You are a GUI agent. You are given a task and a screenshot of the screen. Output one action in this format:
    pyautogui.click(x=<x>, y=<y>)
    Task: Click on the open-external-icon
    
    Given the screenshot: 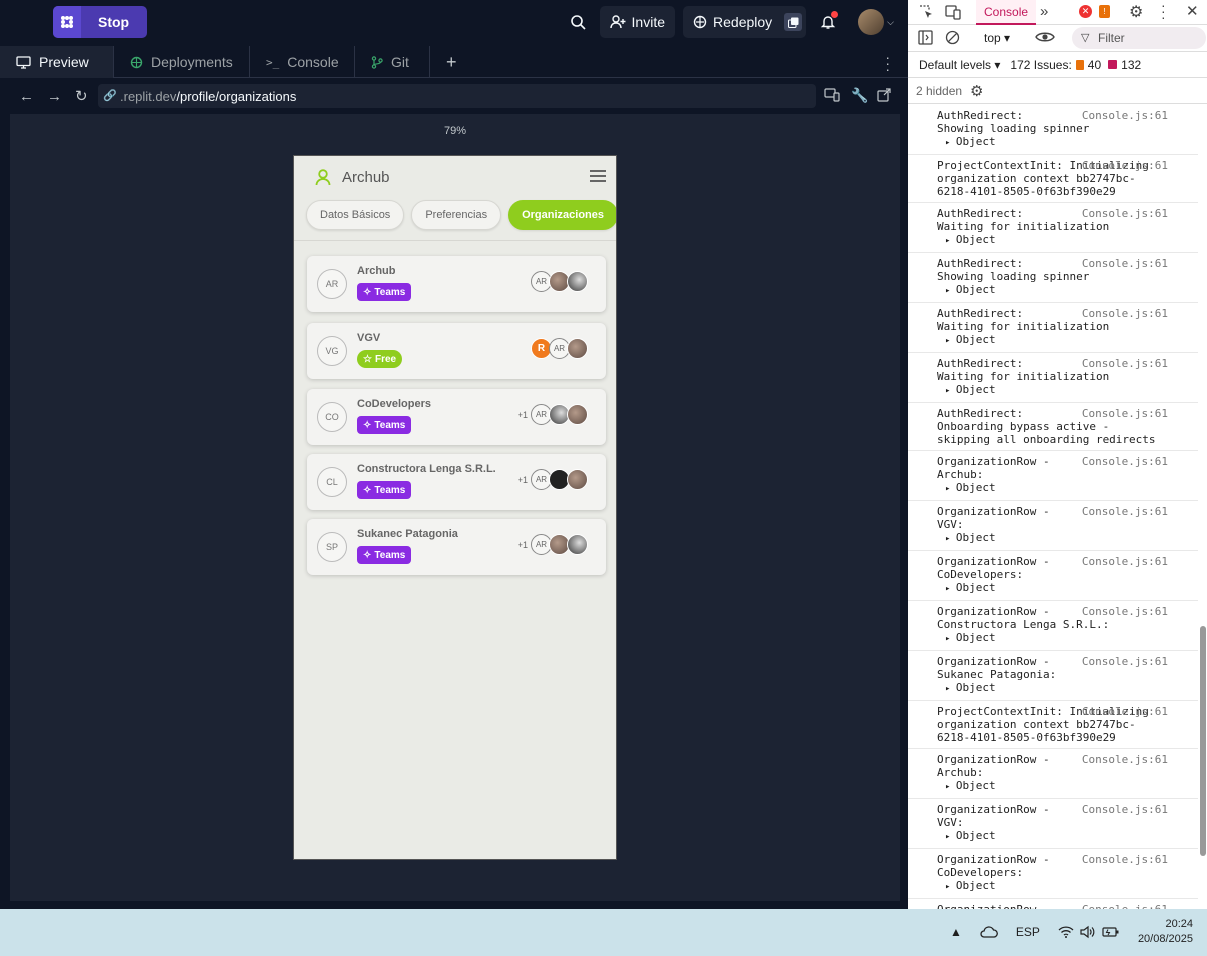 What is the action you would take?
    pyautogui.click(x=884, y=95)
    